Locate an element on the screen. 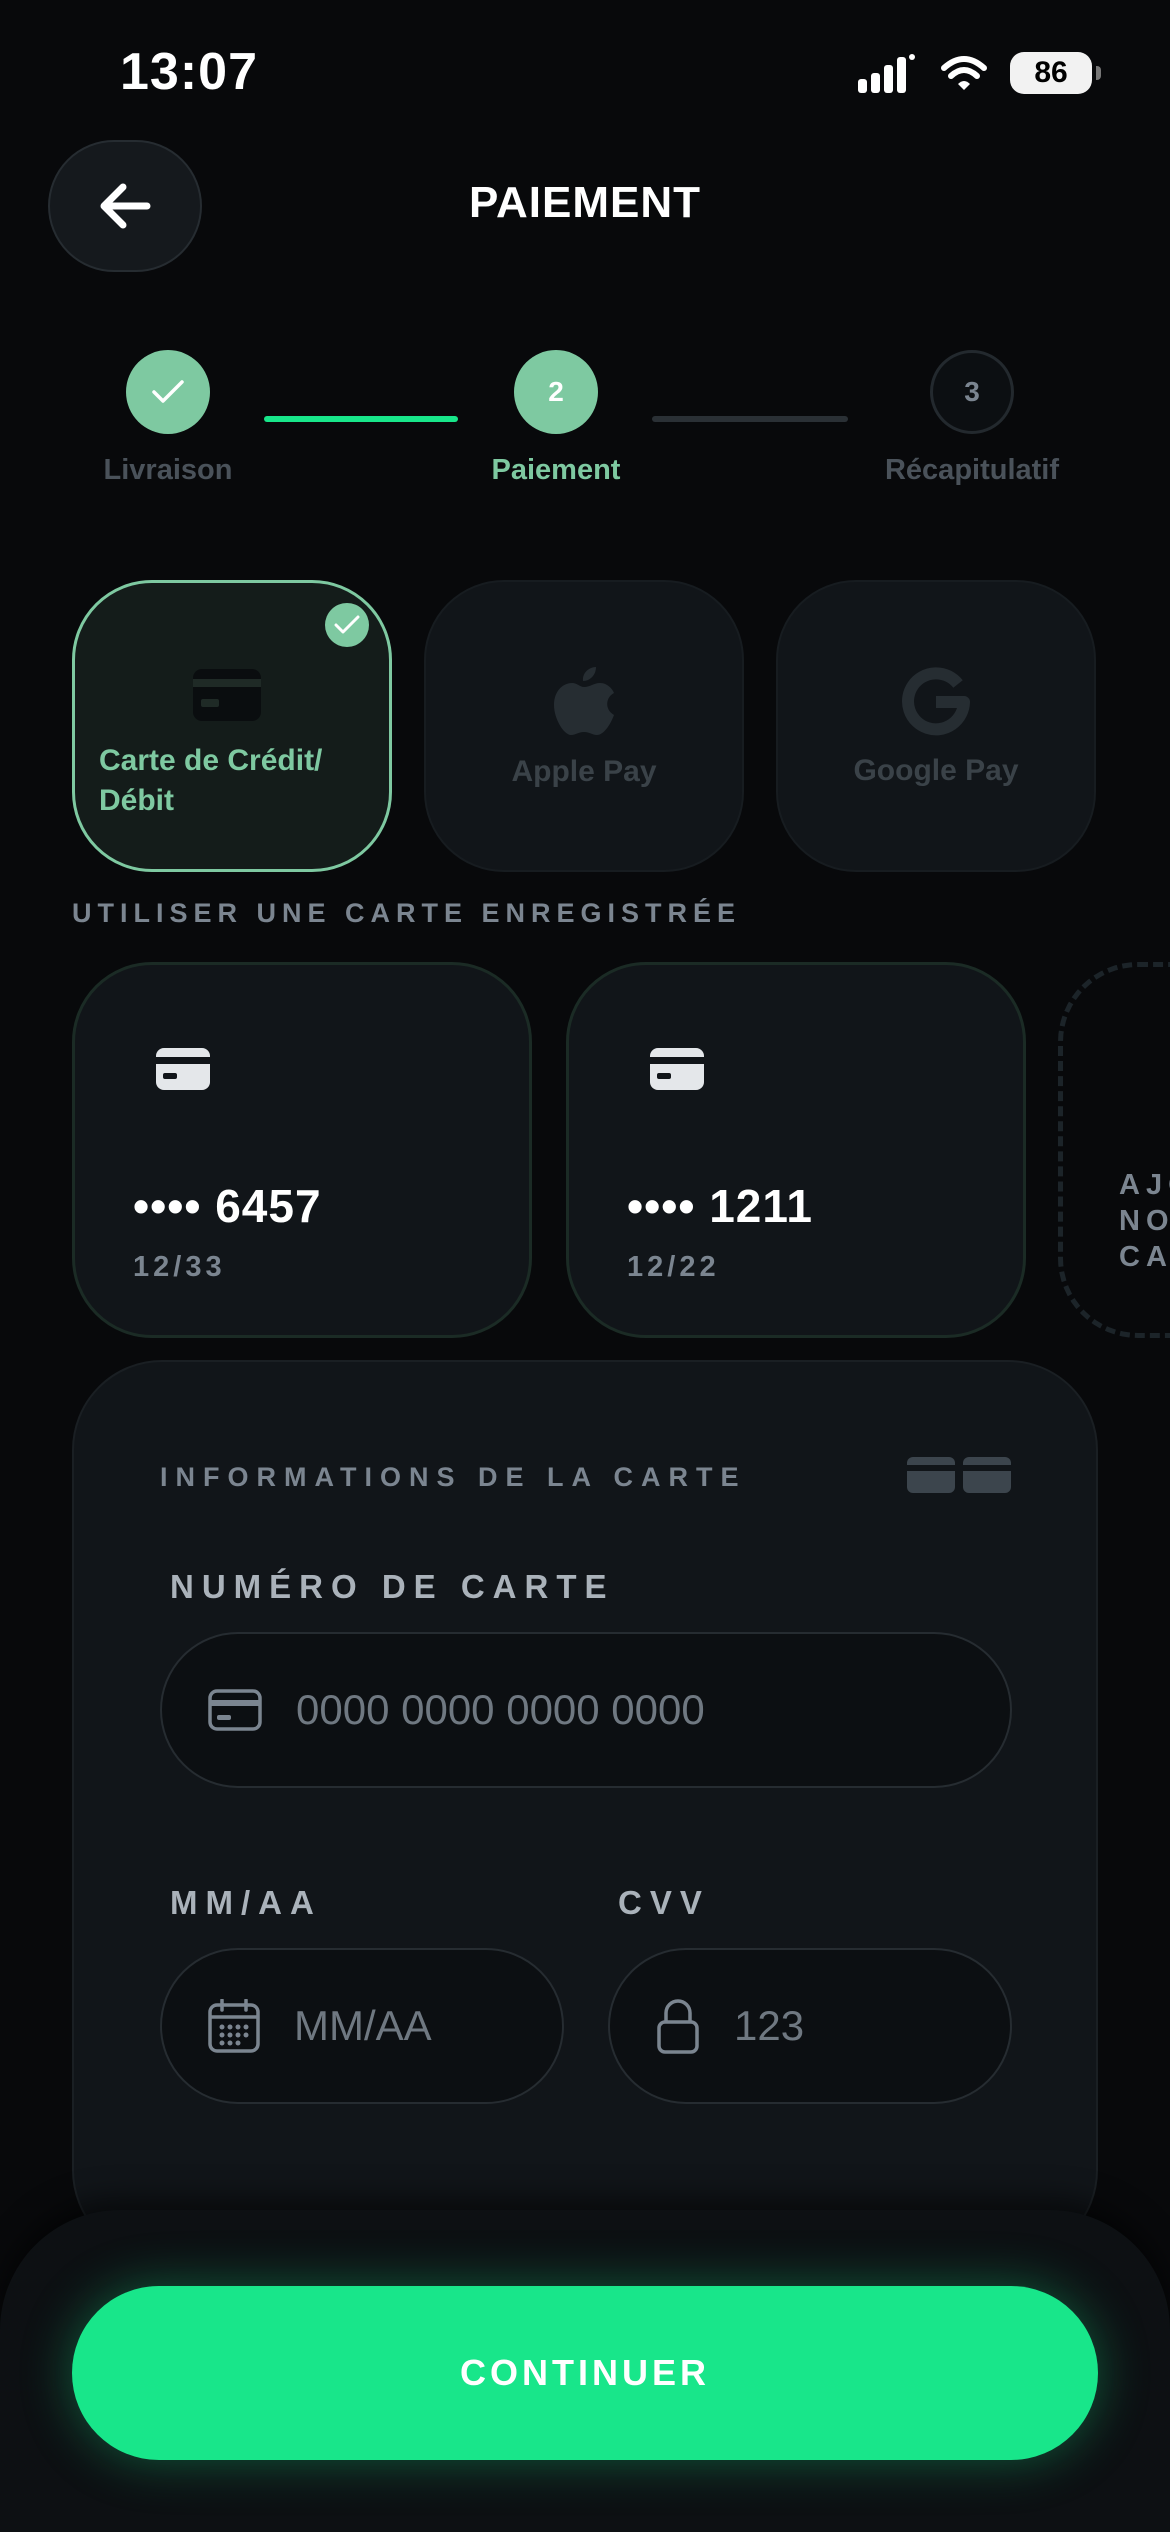  payment-method-apple-pay: Apple Pay is located at coordinates (584, 726).